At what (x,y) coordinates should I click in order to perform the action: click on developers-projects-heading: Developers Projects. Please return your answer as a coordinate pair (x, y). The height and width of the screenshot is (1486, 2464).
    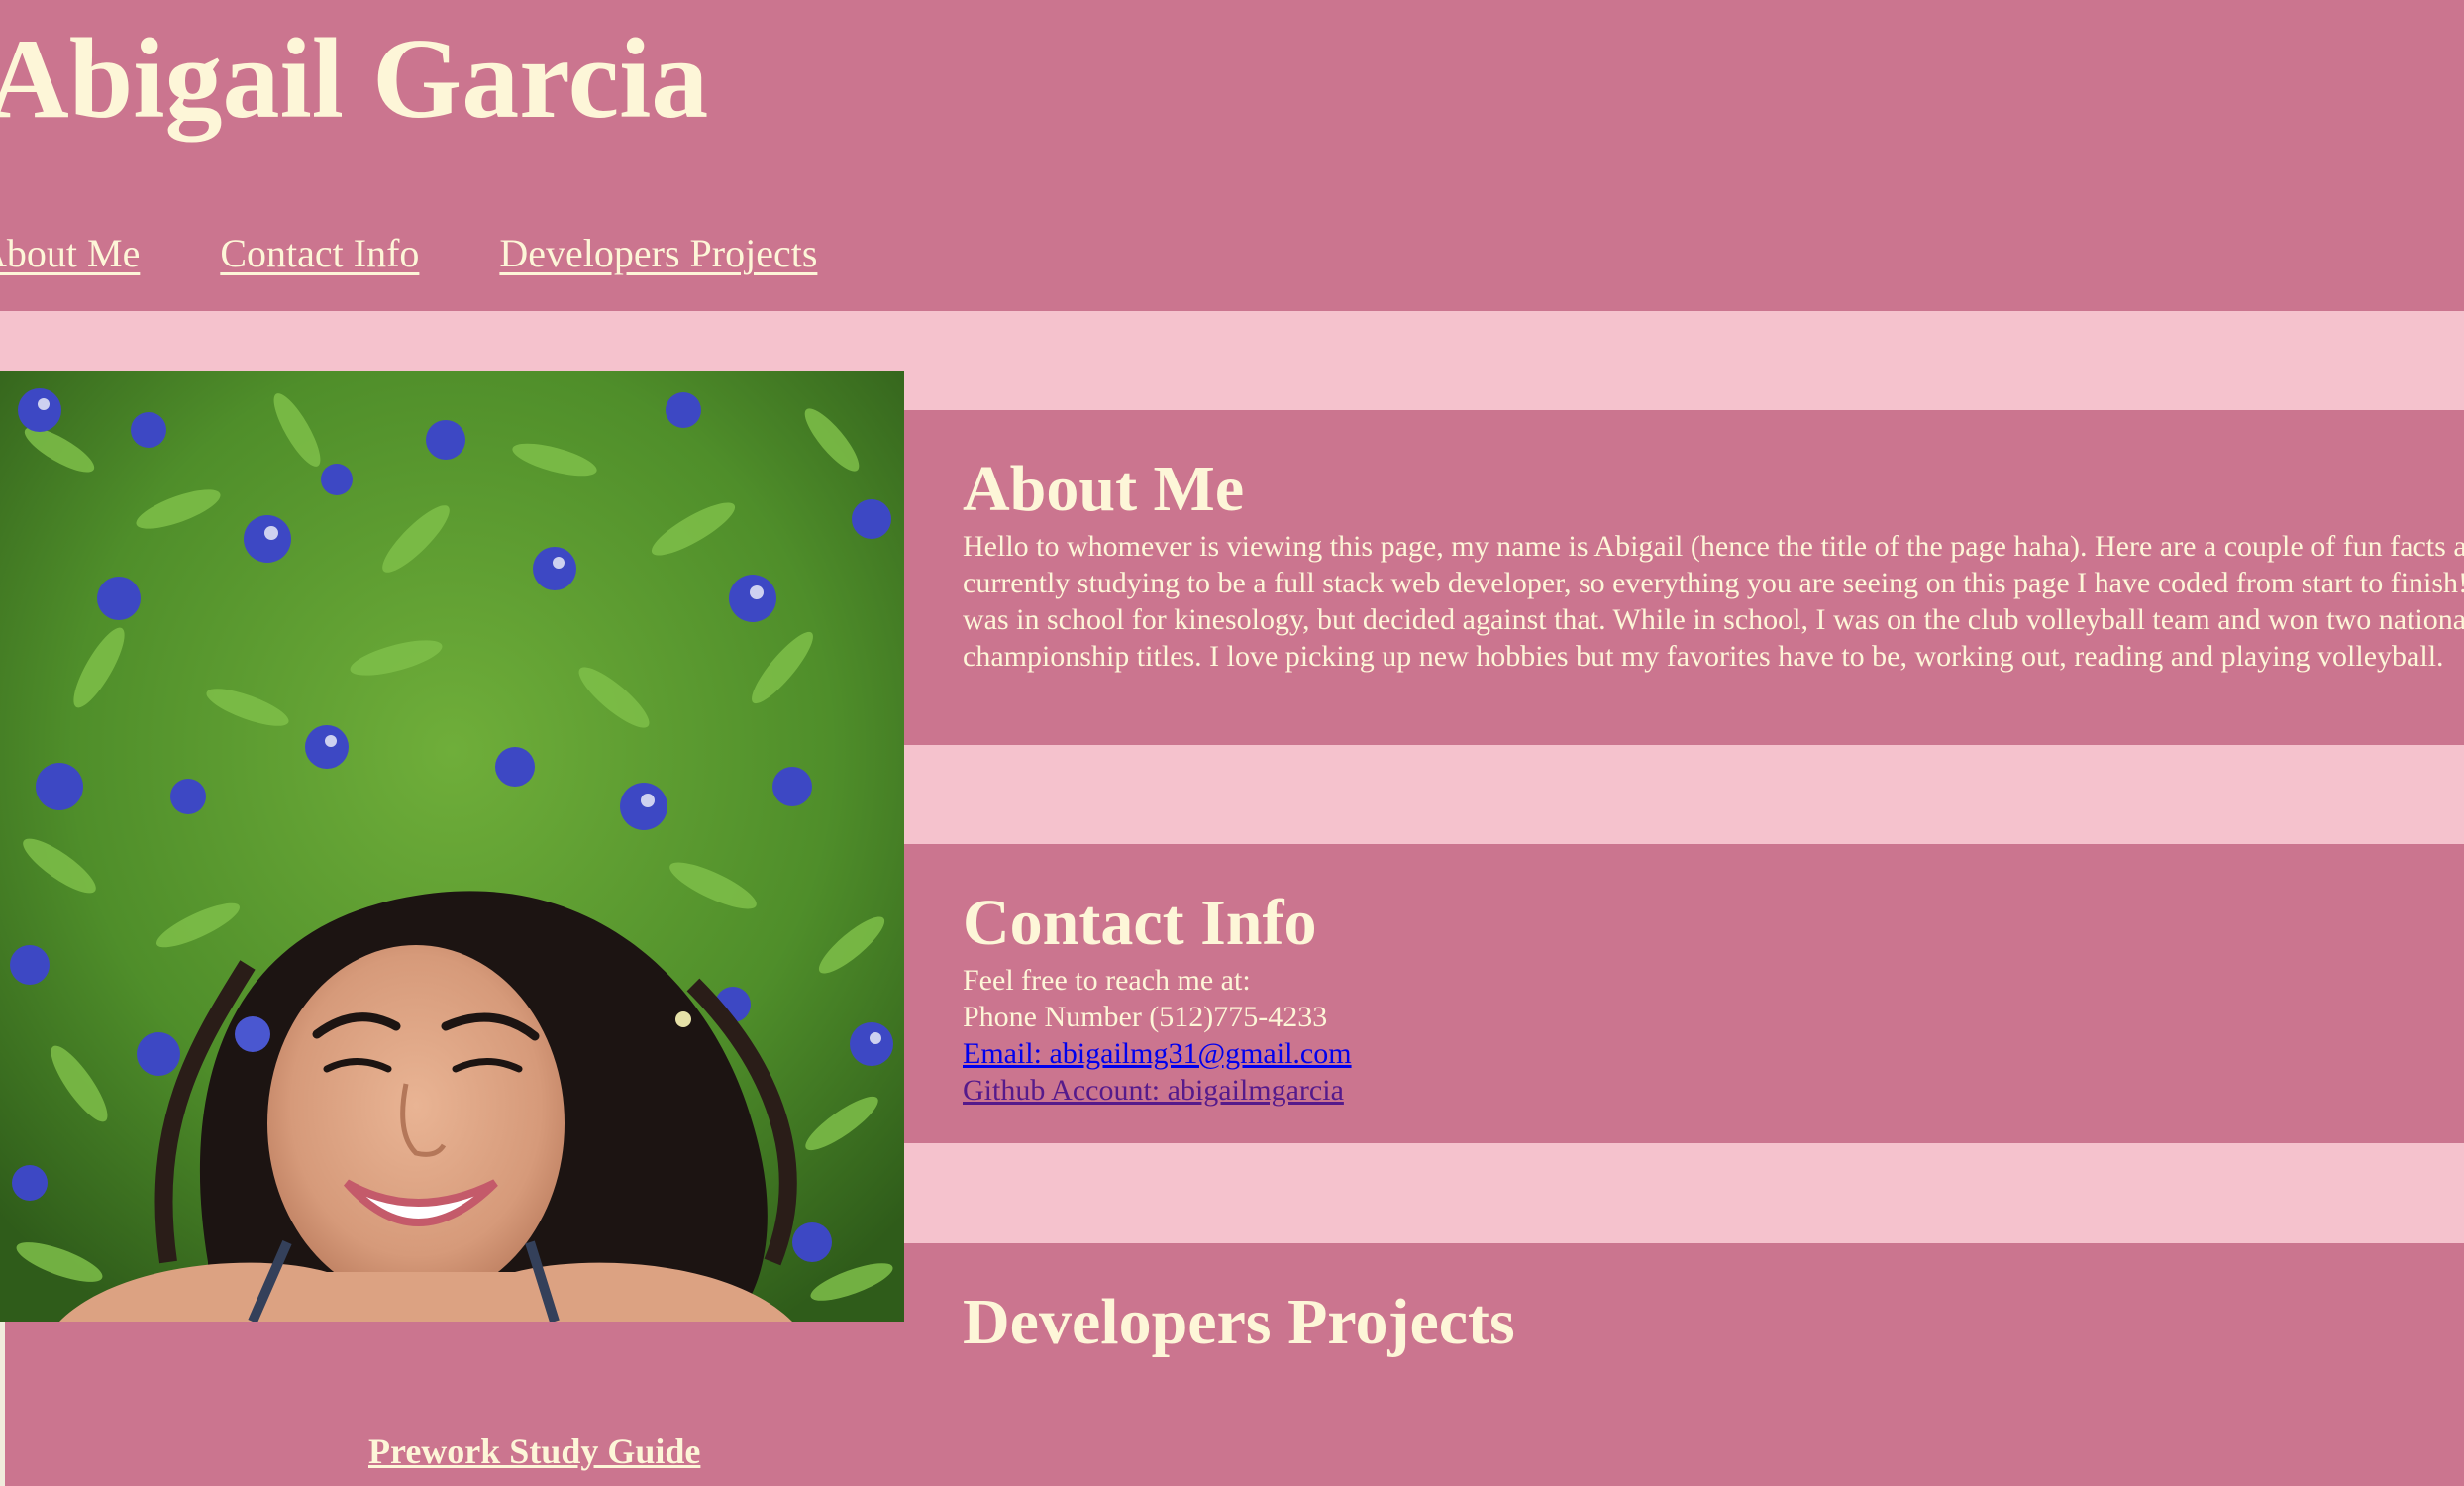
    Looking at the image, I should click on (1239, 1322).